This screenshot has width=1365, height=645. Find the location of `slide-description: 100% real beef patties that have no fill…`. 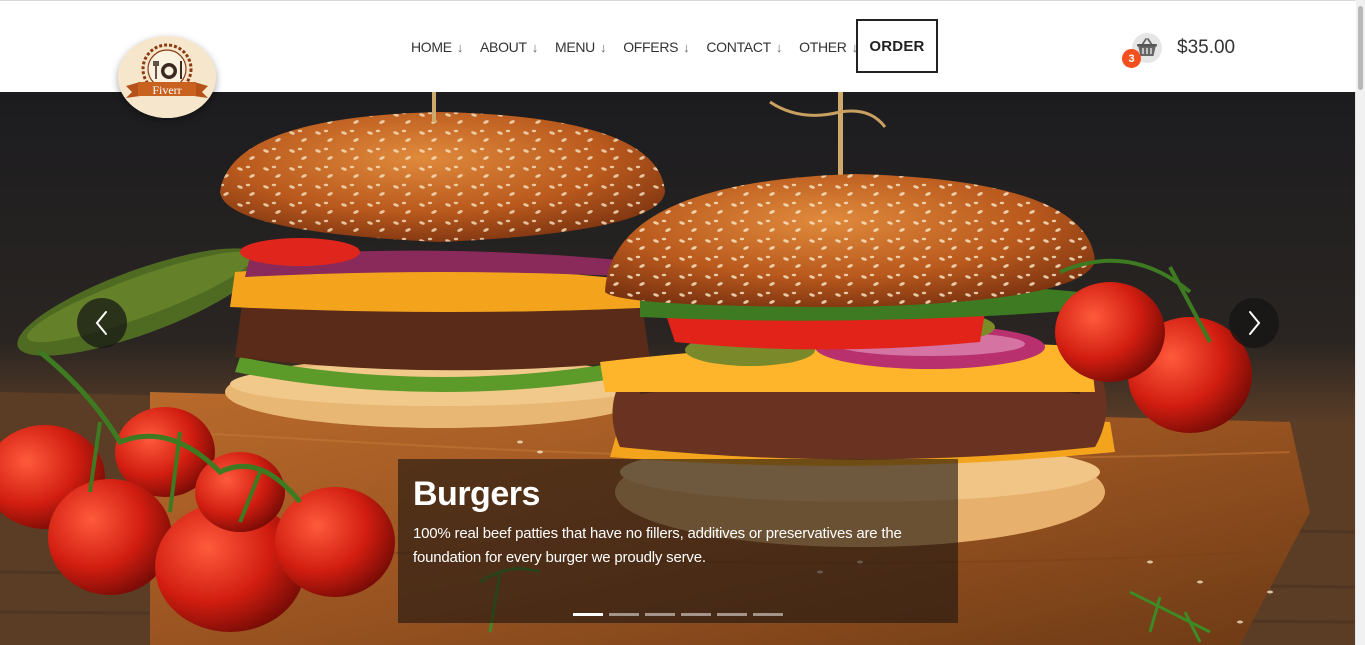

slide-description: 100% real beef patties that have no fill… is located at coordinates (657, 545).